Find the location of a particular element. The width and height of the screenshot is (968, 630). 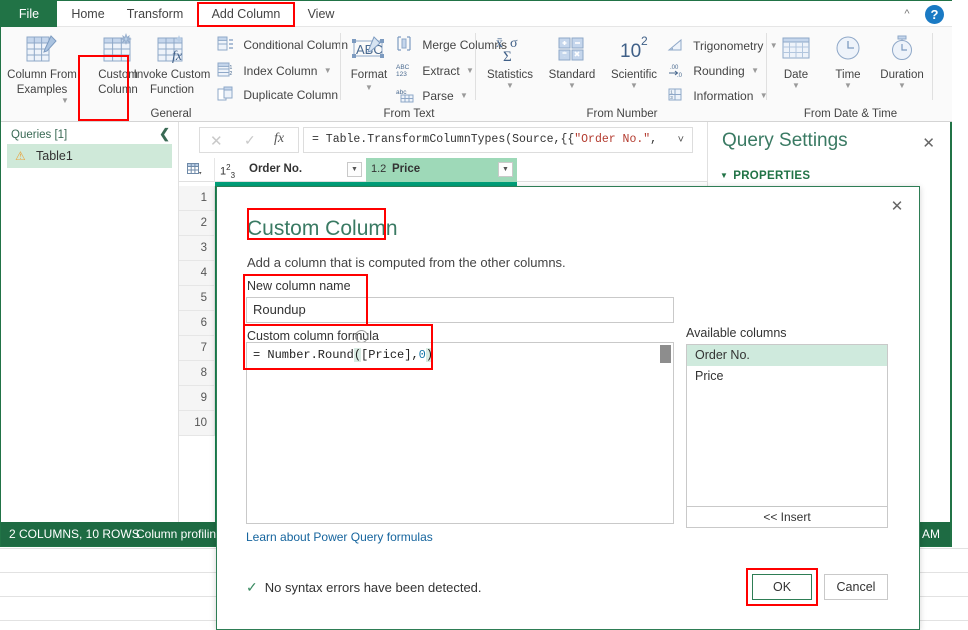

duplicate-column-icon is located at coordinates (226, 94).